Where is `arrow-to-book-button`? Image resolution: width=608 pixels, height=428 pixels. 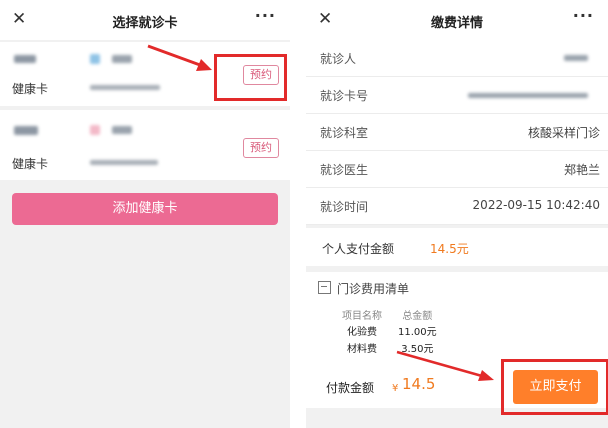
arrow-to-book-button is located at coordinates (179, 57).